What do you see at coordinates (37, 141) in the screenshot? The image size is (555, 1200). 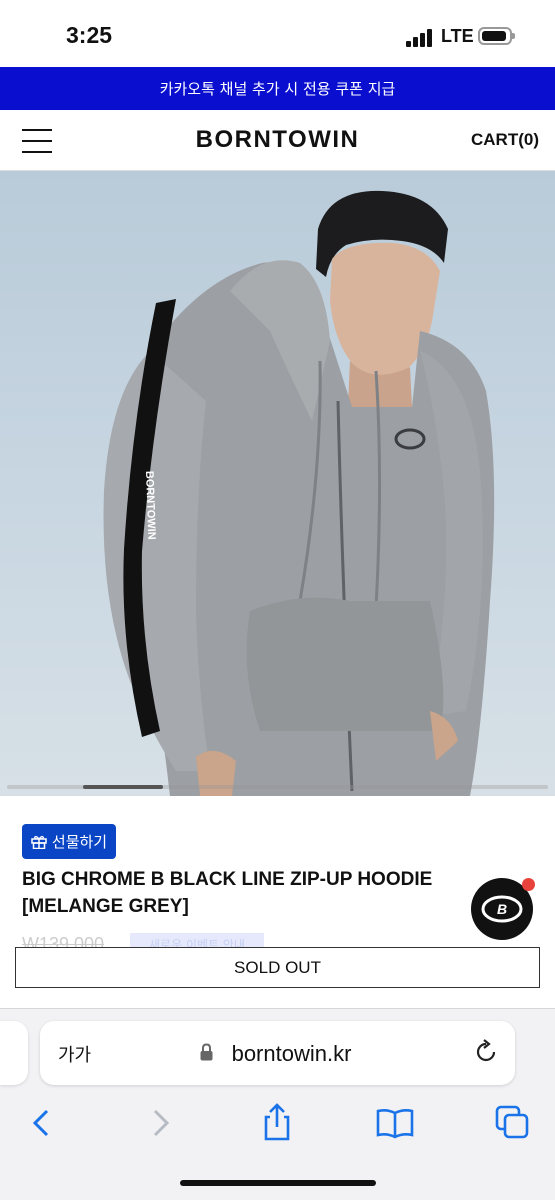 I see `menu-icon` at bounding box center [37, 141].